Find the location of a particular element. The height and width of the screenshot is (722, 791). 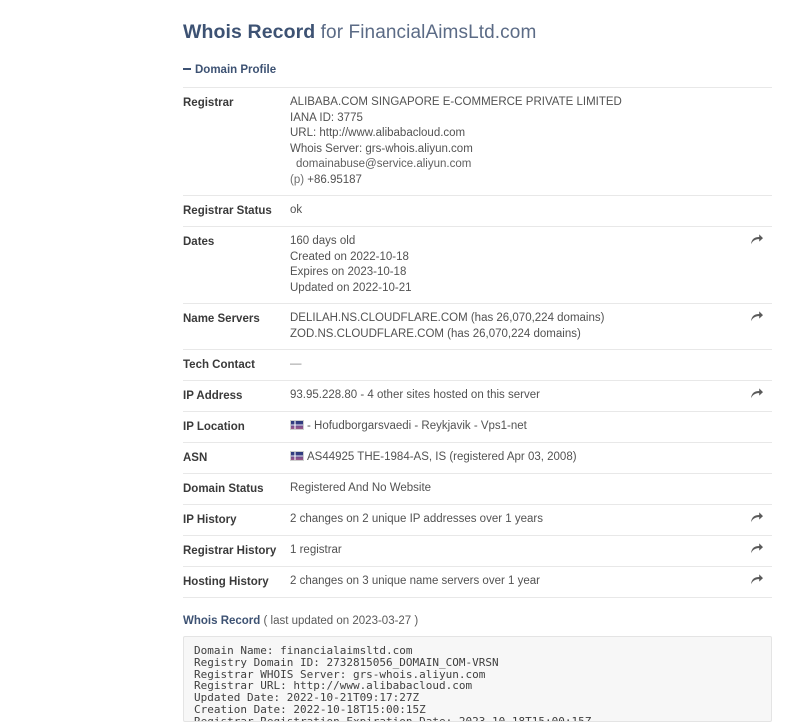

phone-prefix: (p) is located at coordinates (297, 179).